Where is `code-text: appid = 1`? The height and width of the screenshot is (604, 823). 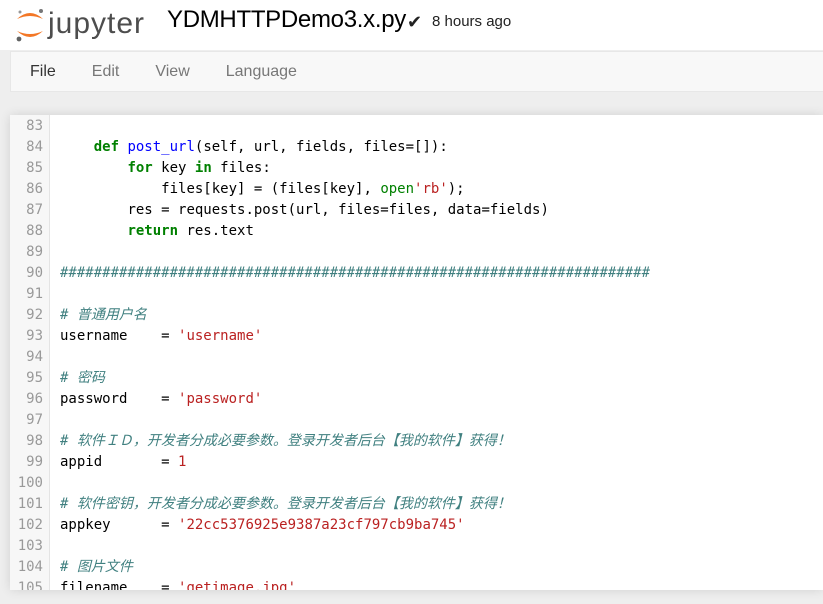 code-text: appid = 1 is located at coordinates (123, 462).